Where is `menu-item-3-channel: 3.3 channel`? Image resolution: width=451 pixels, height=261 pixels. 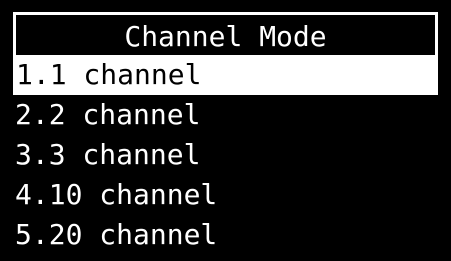
menu-item-3-channel: 3.3 channel is located at coordinates (225, 155).